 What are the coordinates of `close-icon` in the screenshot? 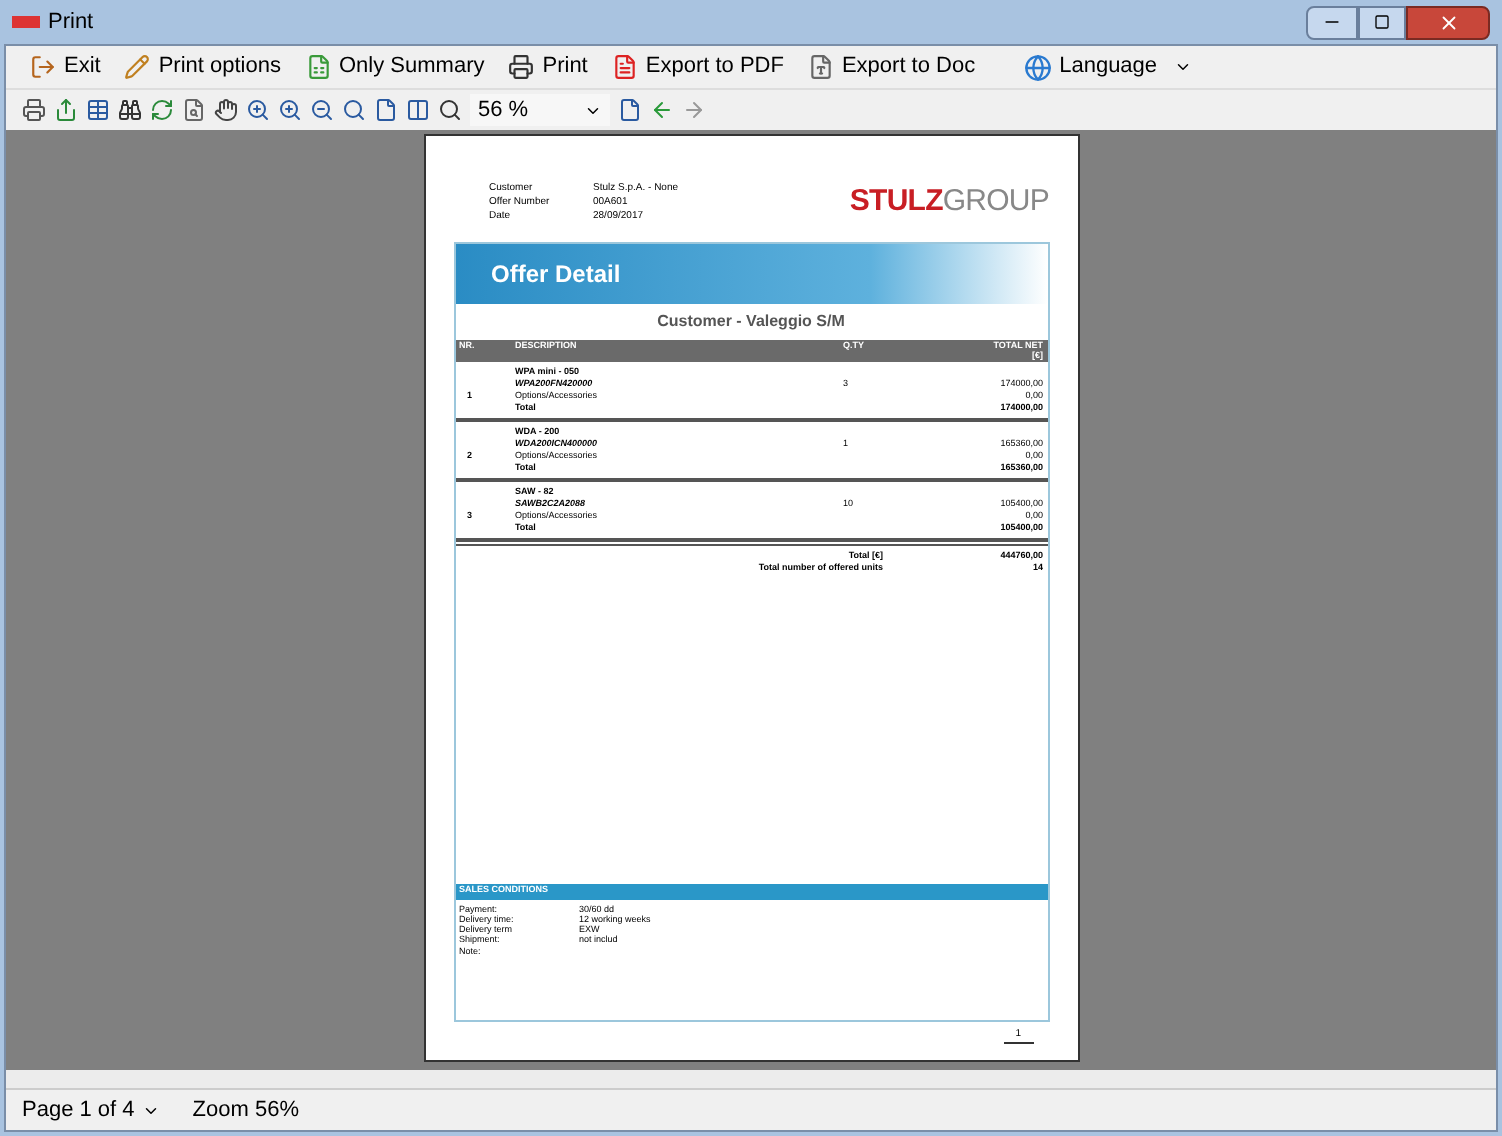 It's located at (1448, 22).